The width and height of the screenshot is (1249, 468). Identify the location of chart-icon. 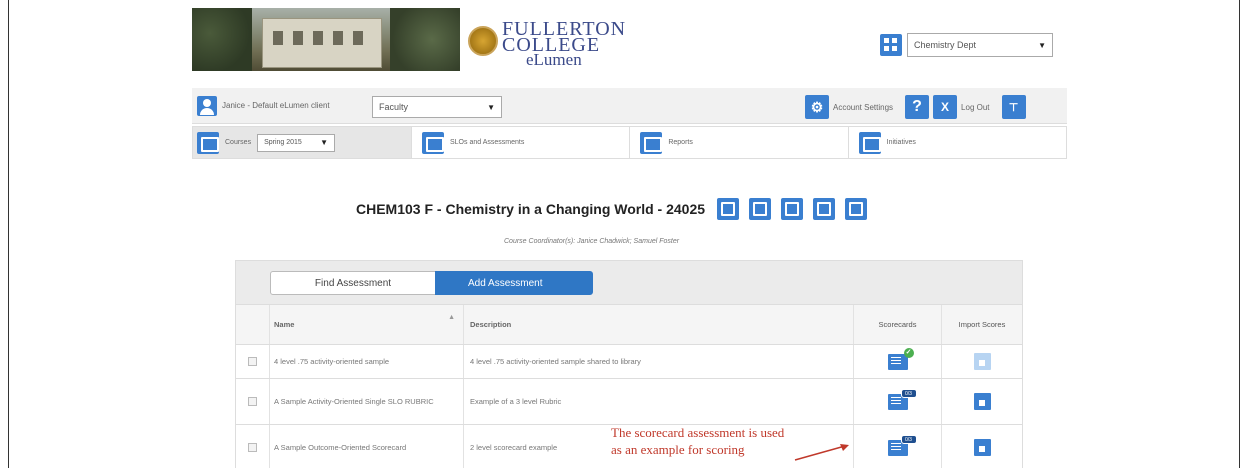
(792, 209).